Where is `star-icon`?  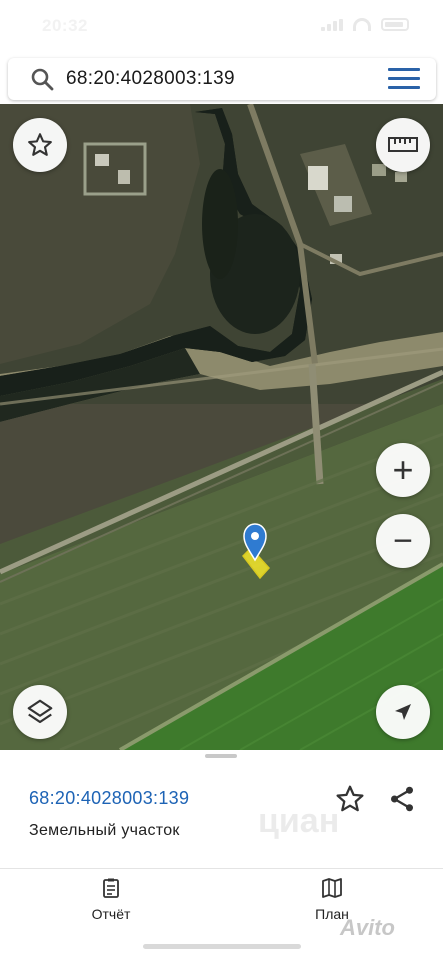
star-icon is located at coordinates (40, 144).